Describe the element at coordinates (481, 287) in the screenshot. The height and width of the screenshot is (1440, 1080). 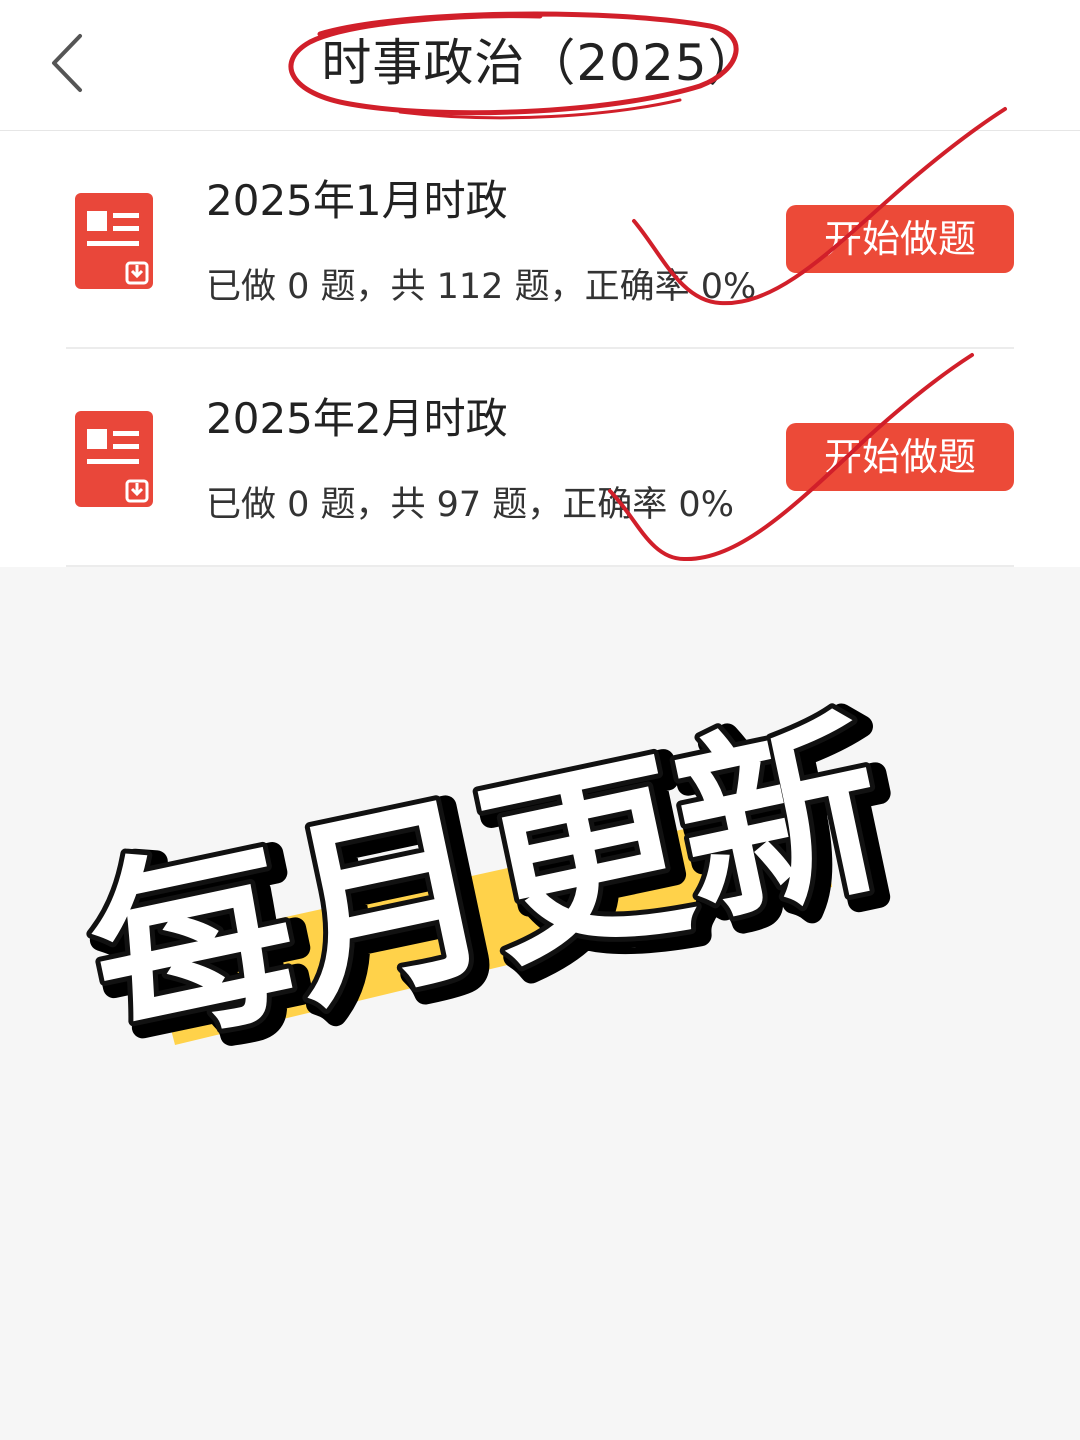
I see `item-stats: 已做 0 题，共 112 题，正确率 0%` at that location.